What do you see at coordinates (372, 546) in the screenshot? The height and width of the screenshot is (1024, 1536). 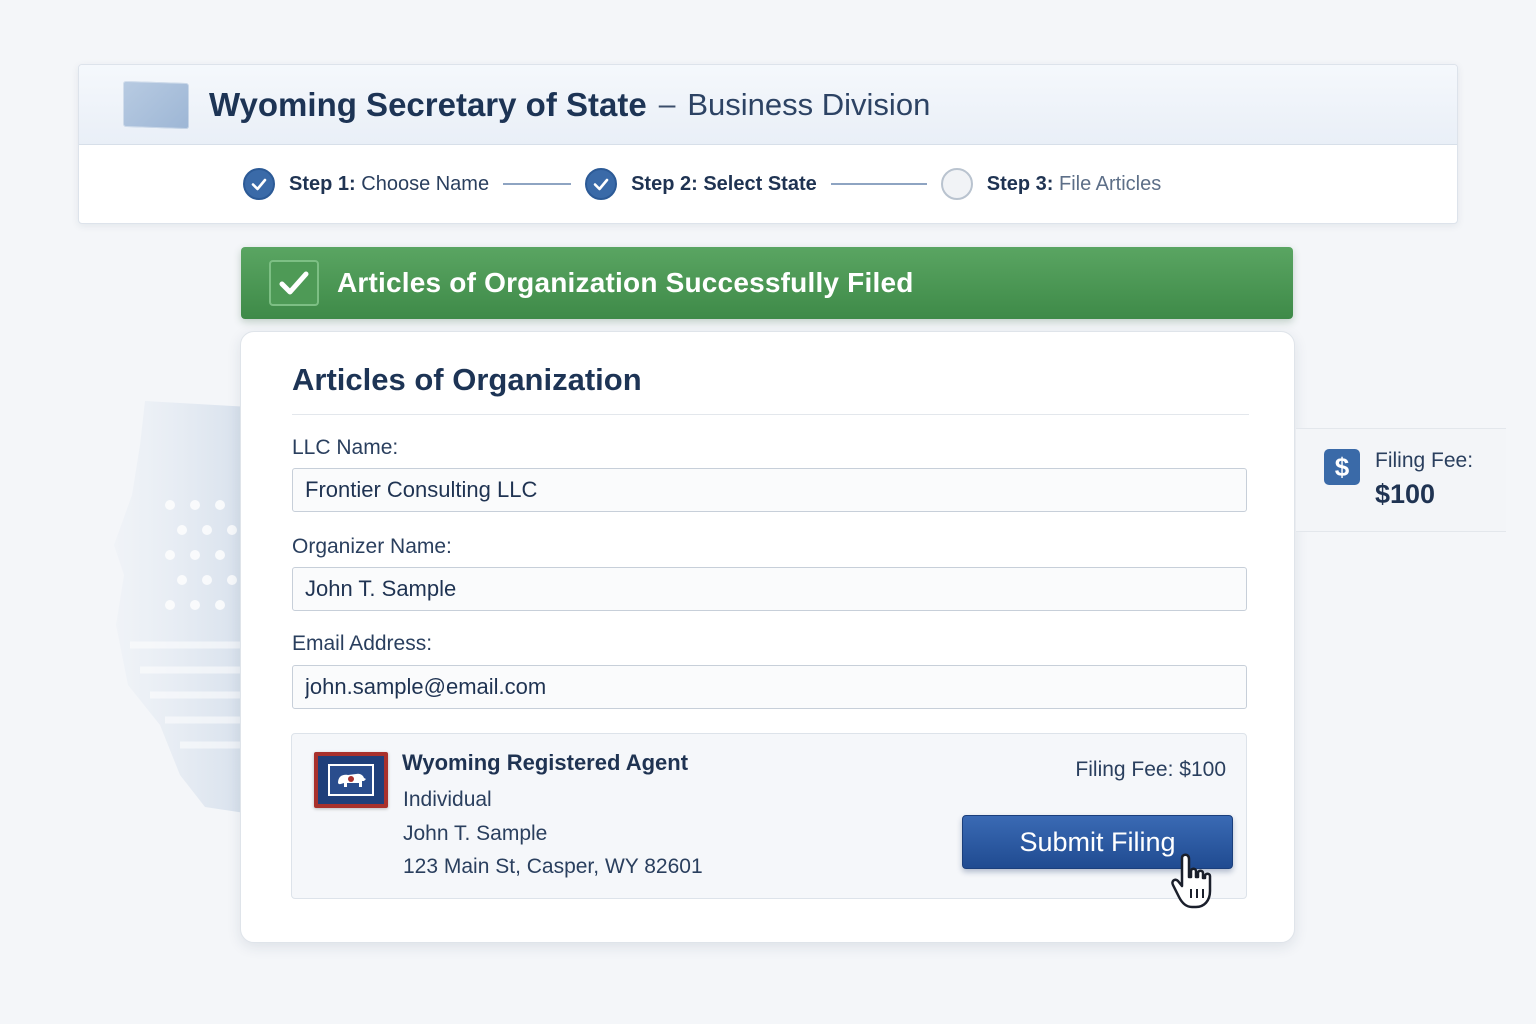 I see `organizer-name-label: Organizer Name:` at bounding box center [372, 546].